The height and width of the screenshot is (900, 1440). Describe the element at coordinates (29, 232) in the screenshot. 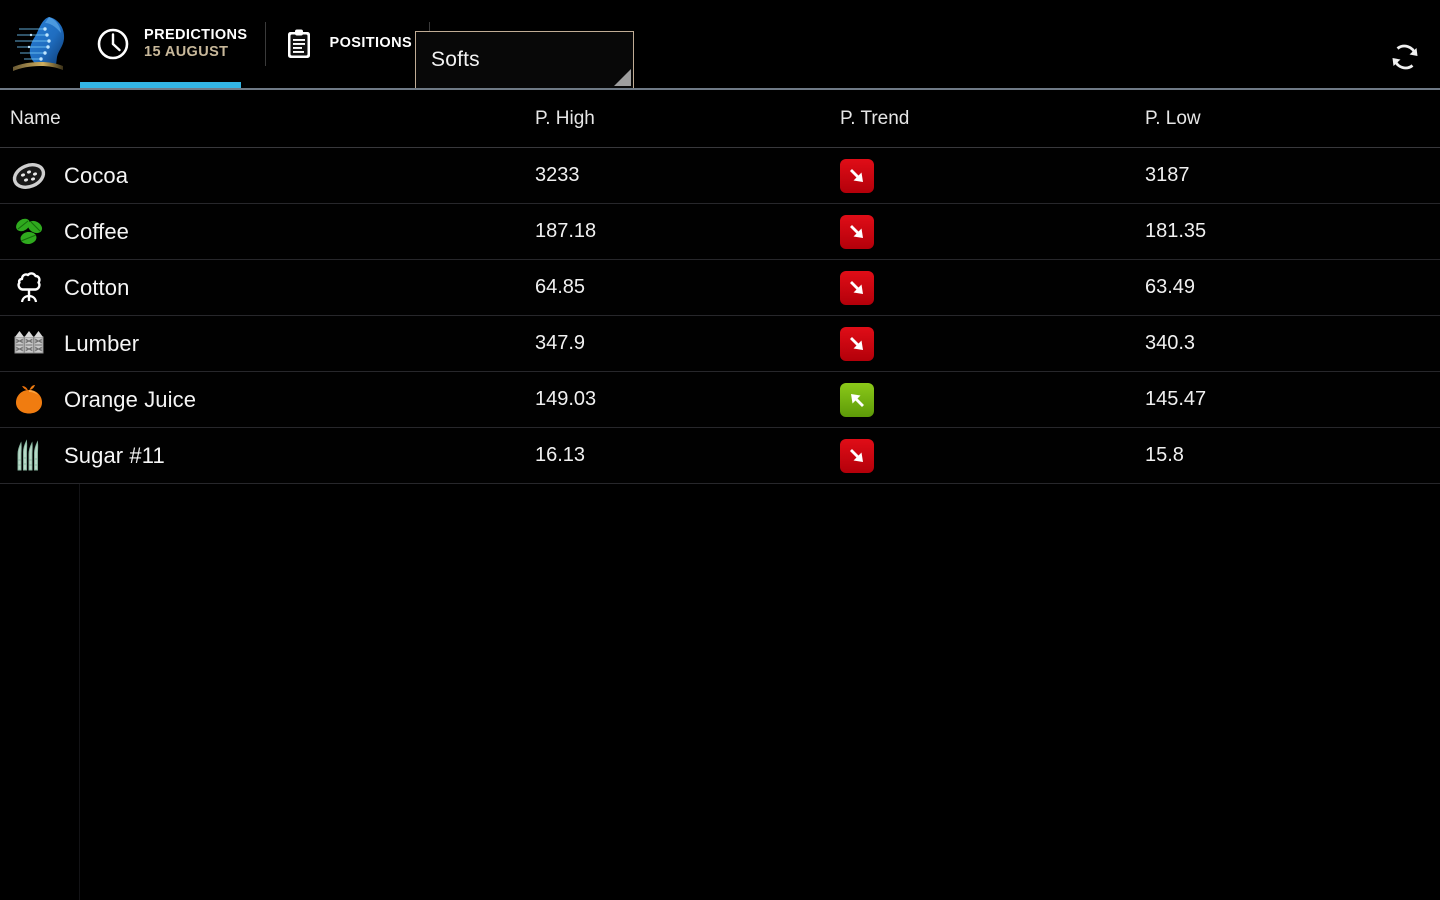

I see `coffee-leaves-icon` at that location.